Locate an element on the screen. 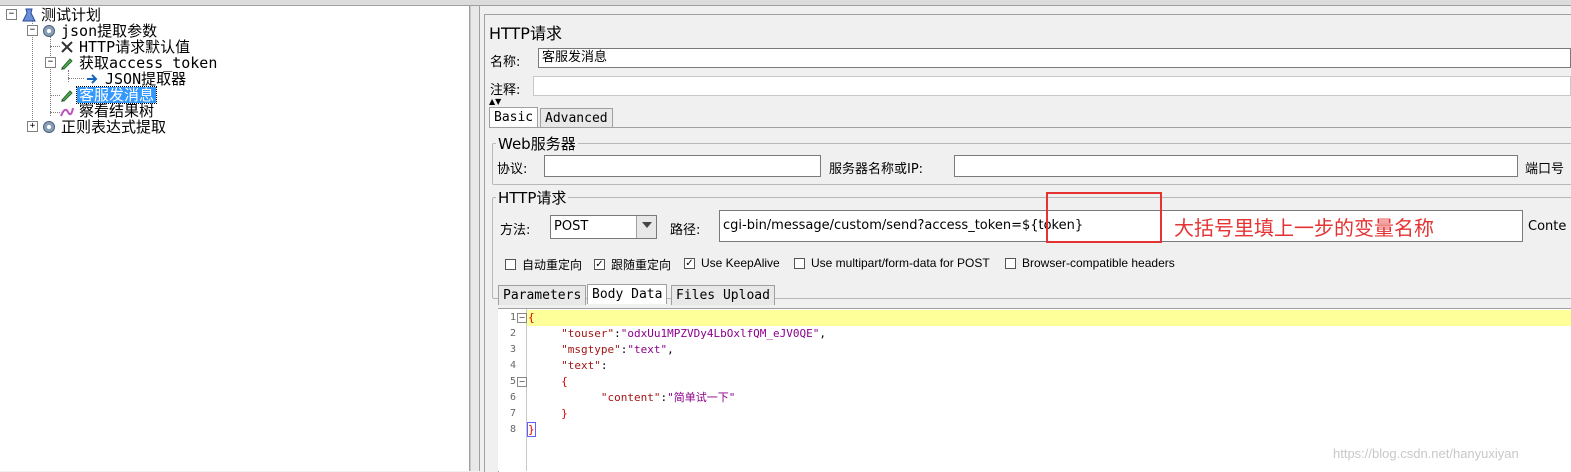  http-request-legend: HTTP请求 is located at coordinates (532, 197).